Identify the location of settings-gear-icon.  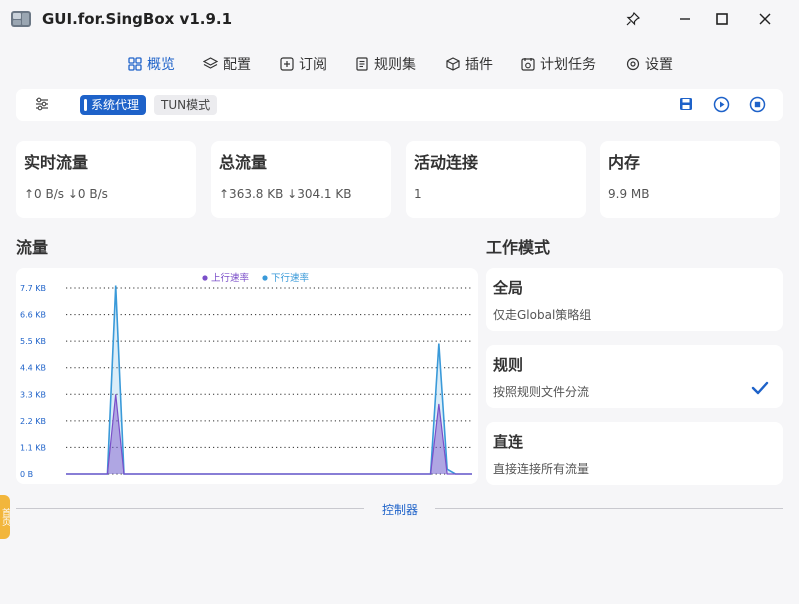
(633, 64).